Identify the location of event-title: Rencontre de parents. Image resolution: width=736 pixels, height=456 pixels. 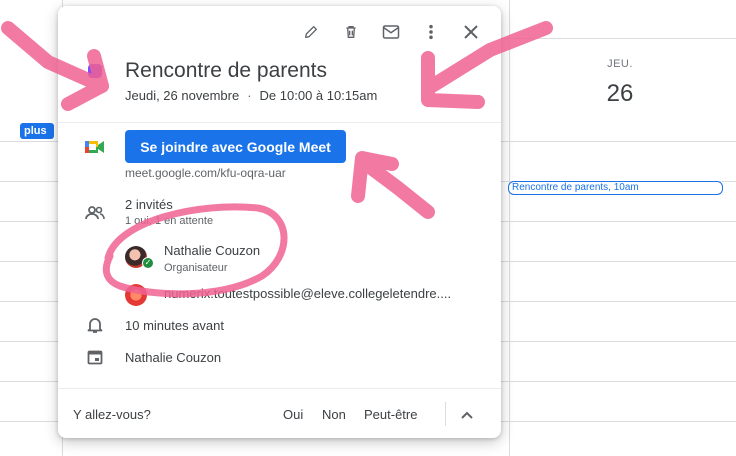
(226, 70).